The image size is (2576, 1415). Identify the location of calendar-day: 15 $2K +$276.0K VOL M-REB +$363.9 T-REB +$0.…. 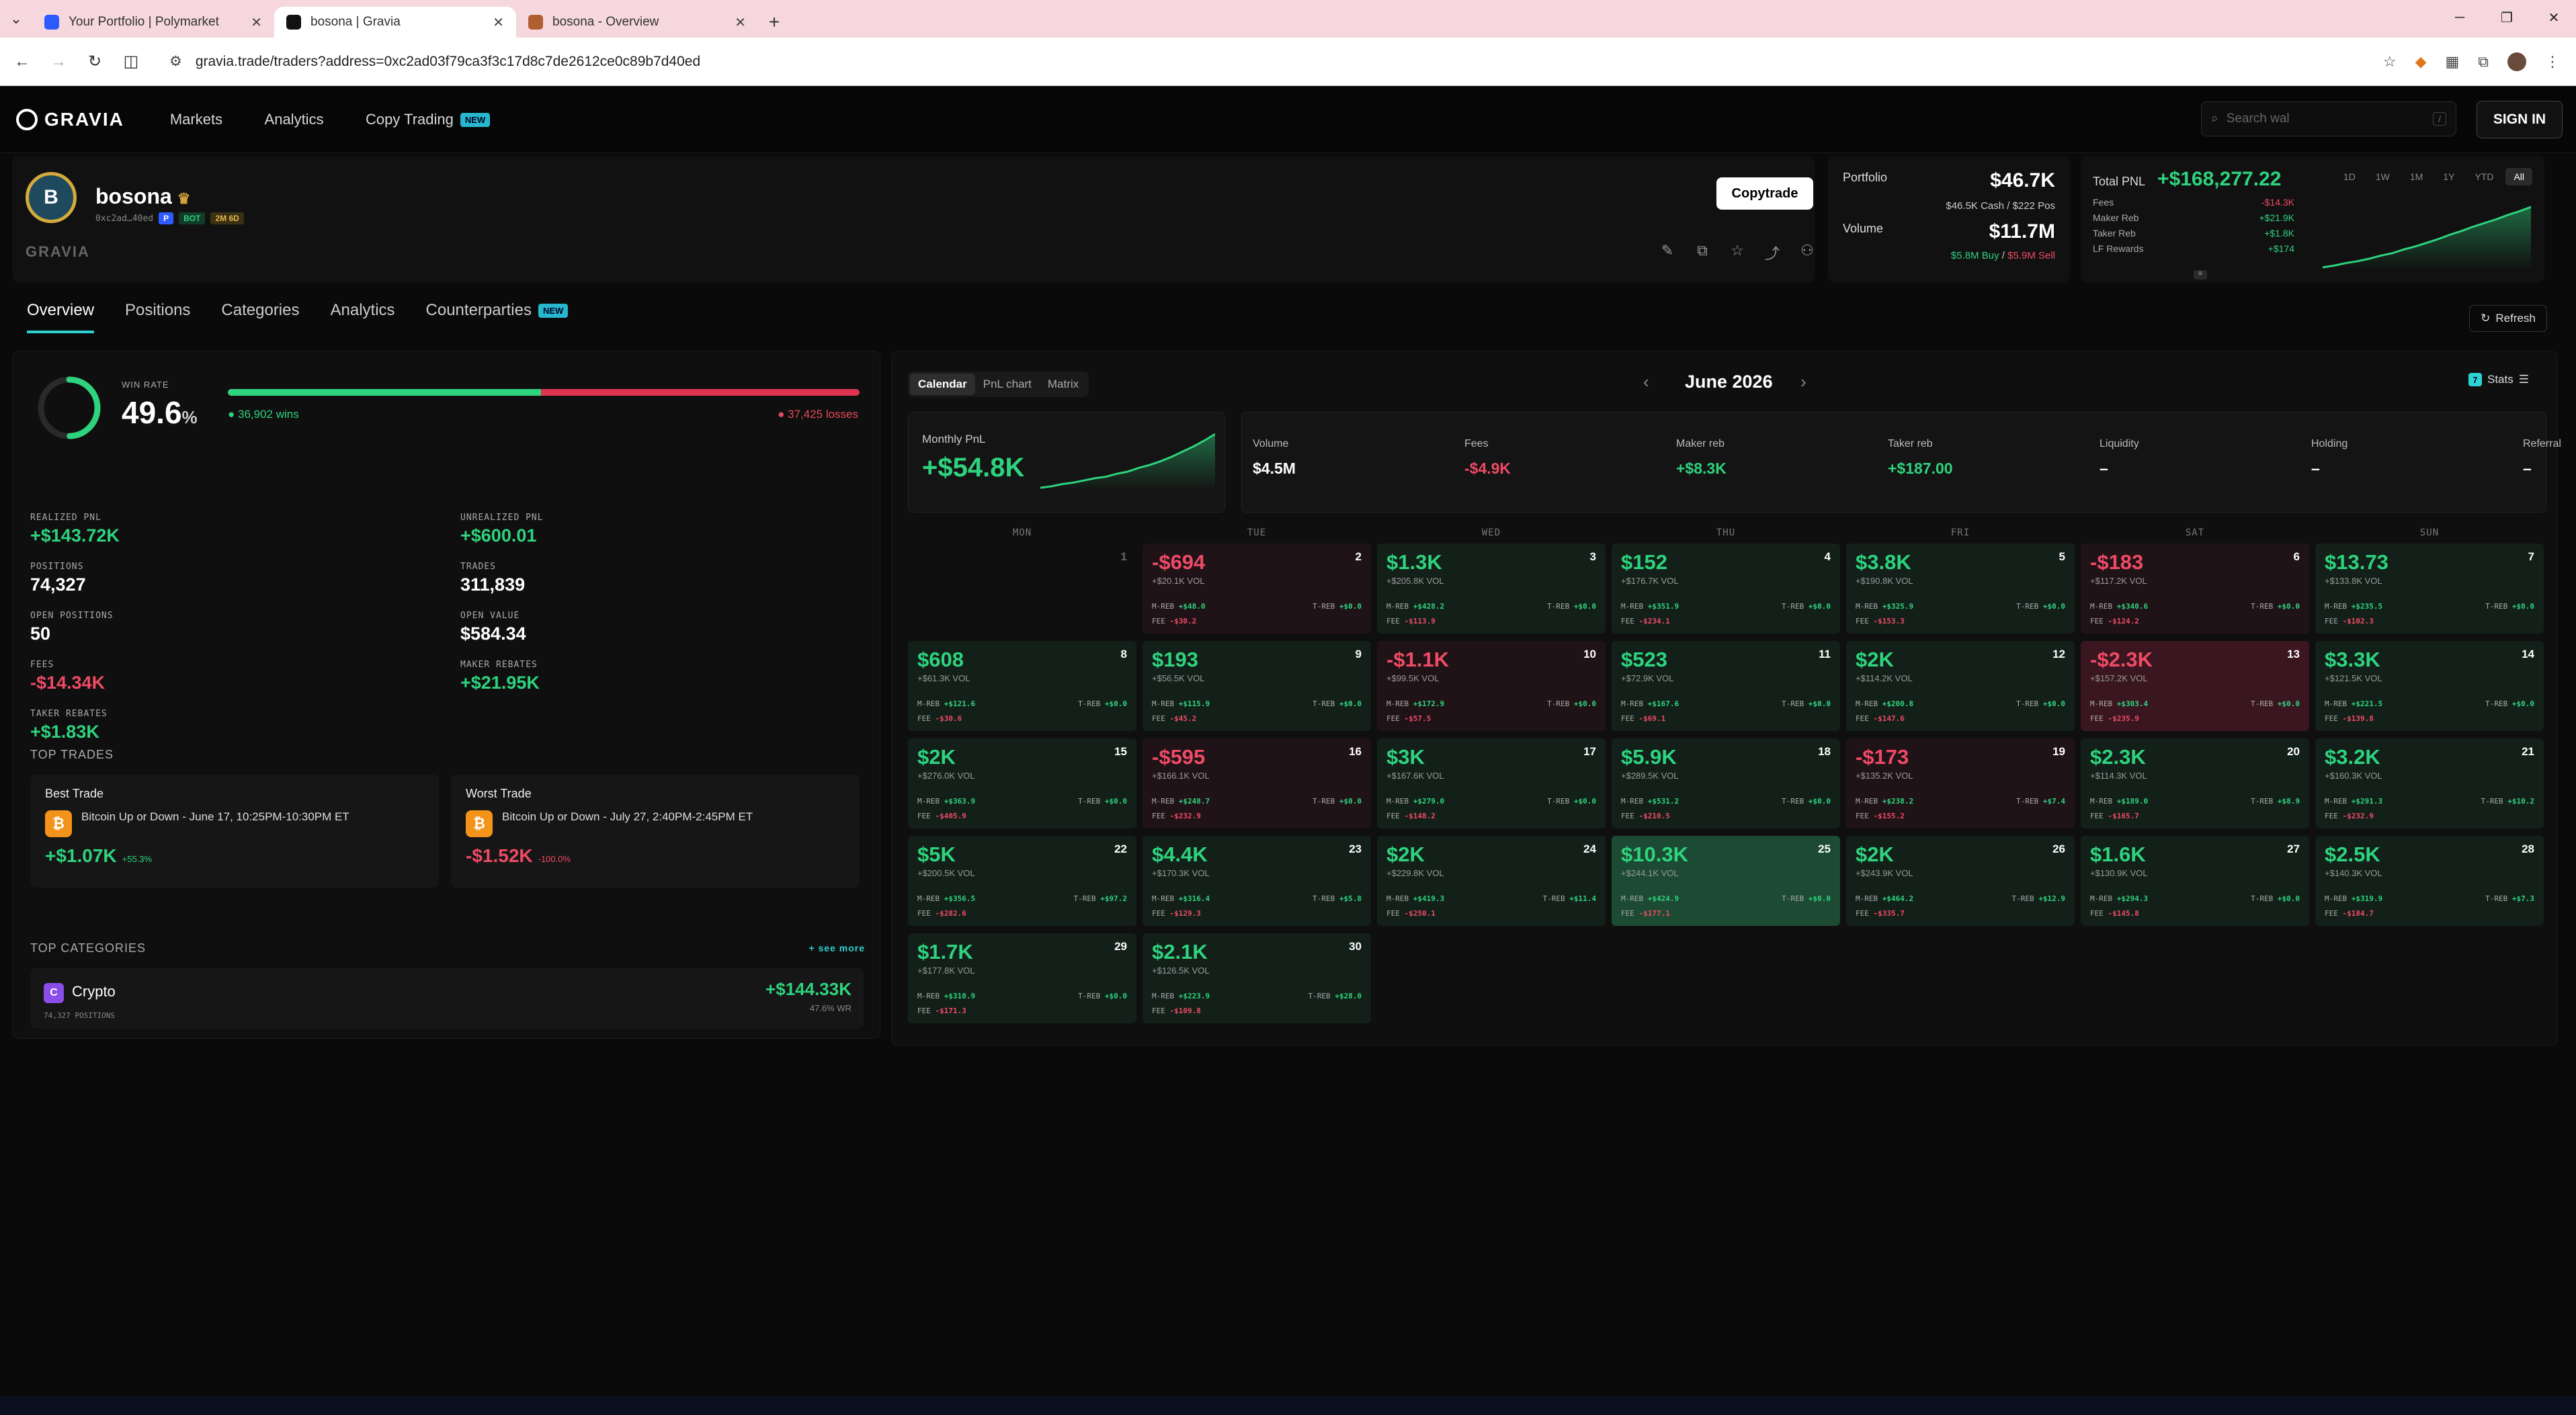
(1022, 783).